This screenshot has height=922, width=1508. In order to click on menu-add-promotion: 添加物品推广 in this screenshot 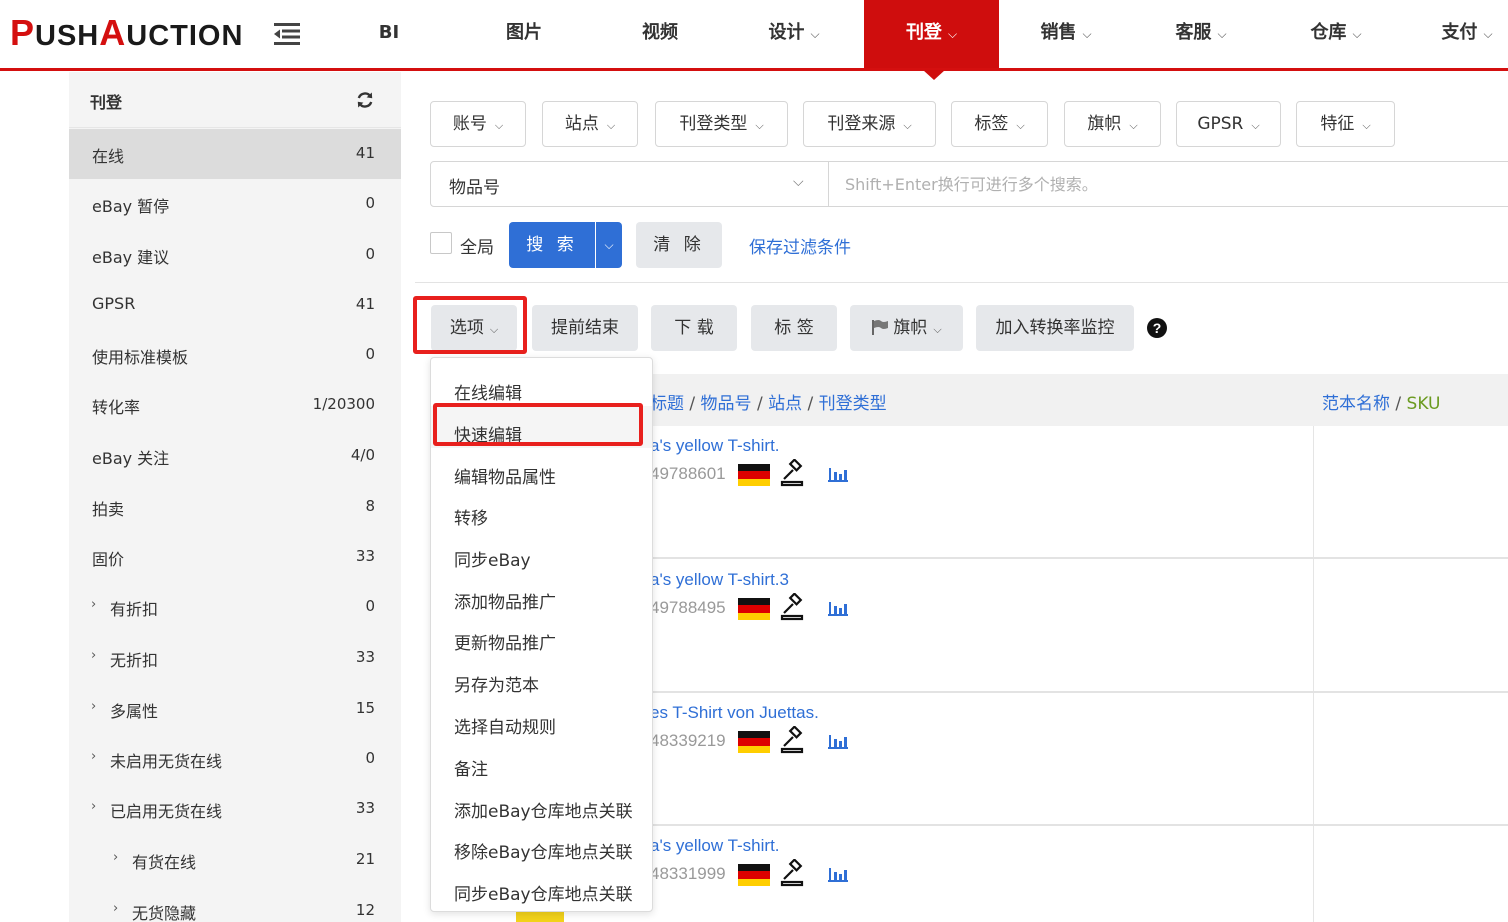, I will do `click(541, 594)`.